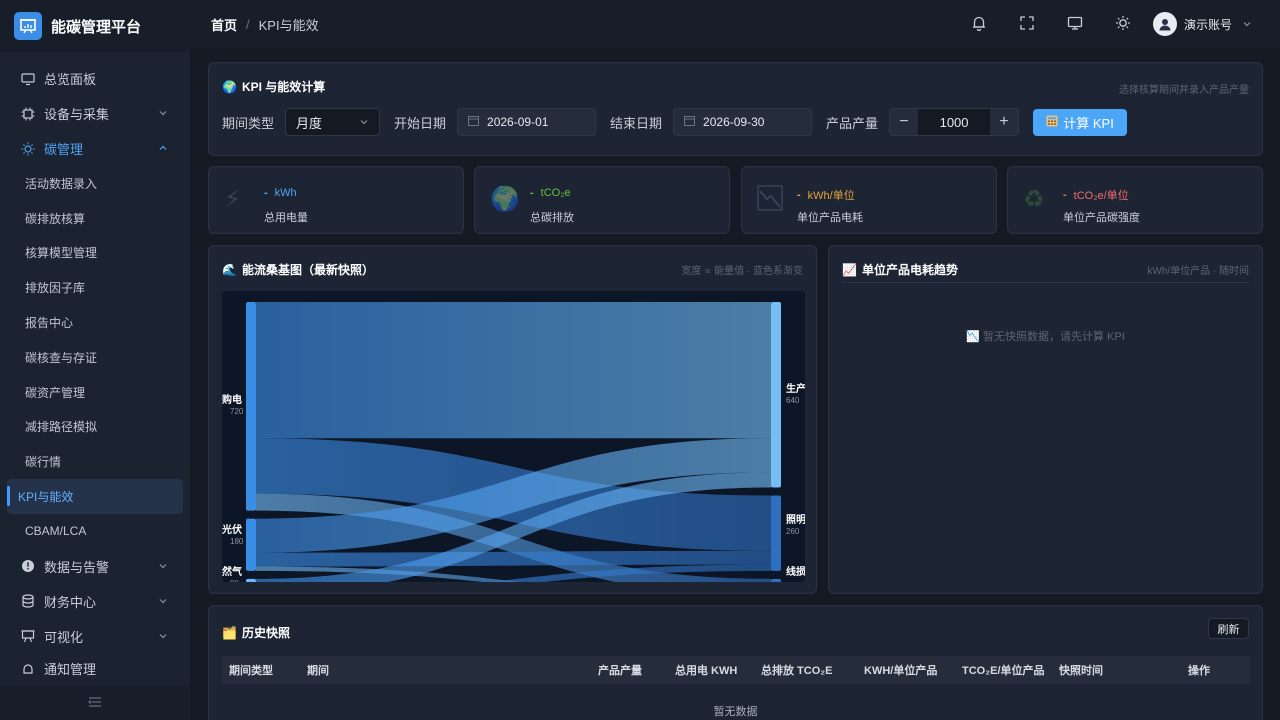 The height and width of the screenshot is (720, 1280). What do you see at coordinates (830, 218) in the screenshot?
I see `stat-label: 单位产品电耗` at bounding box center [830, 218].